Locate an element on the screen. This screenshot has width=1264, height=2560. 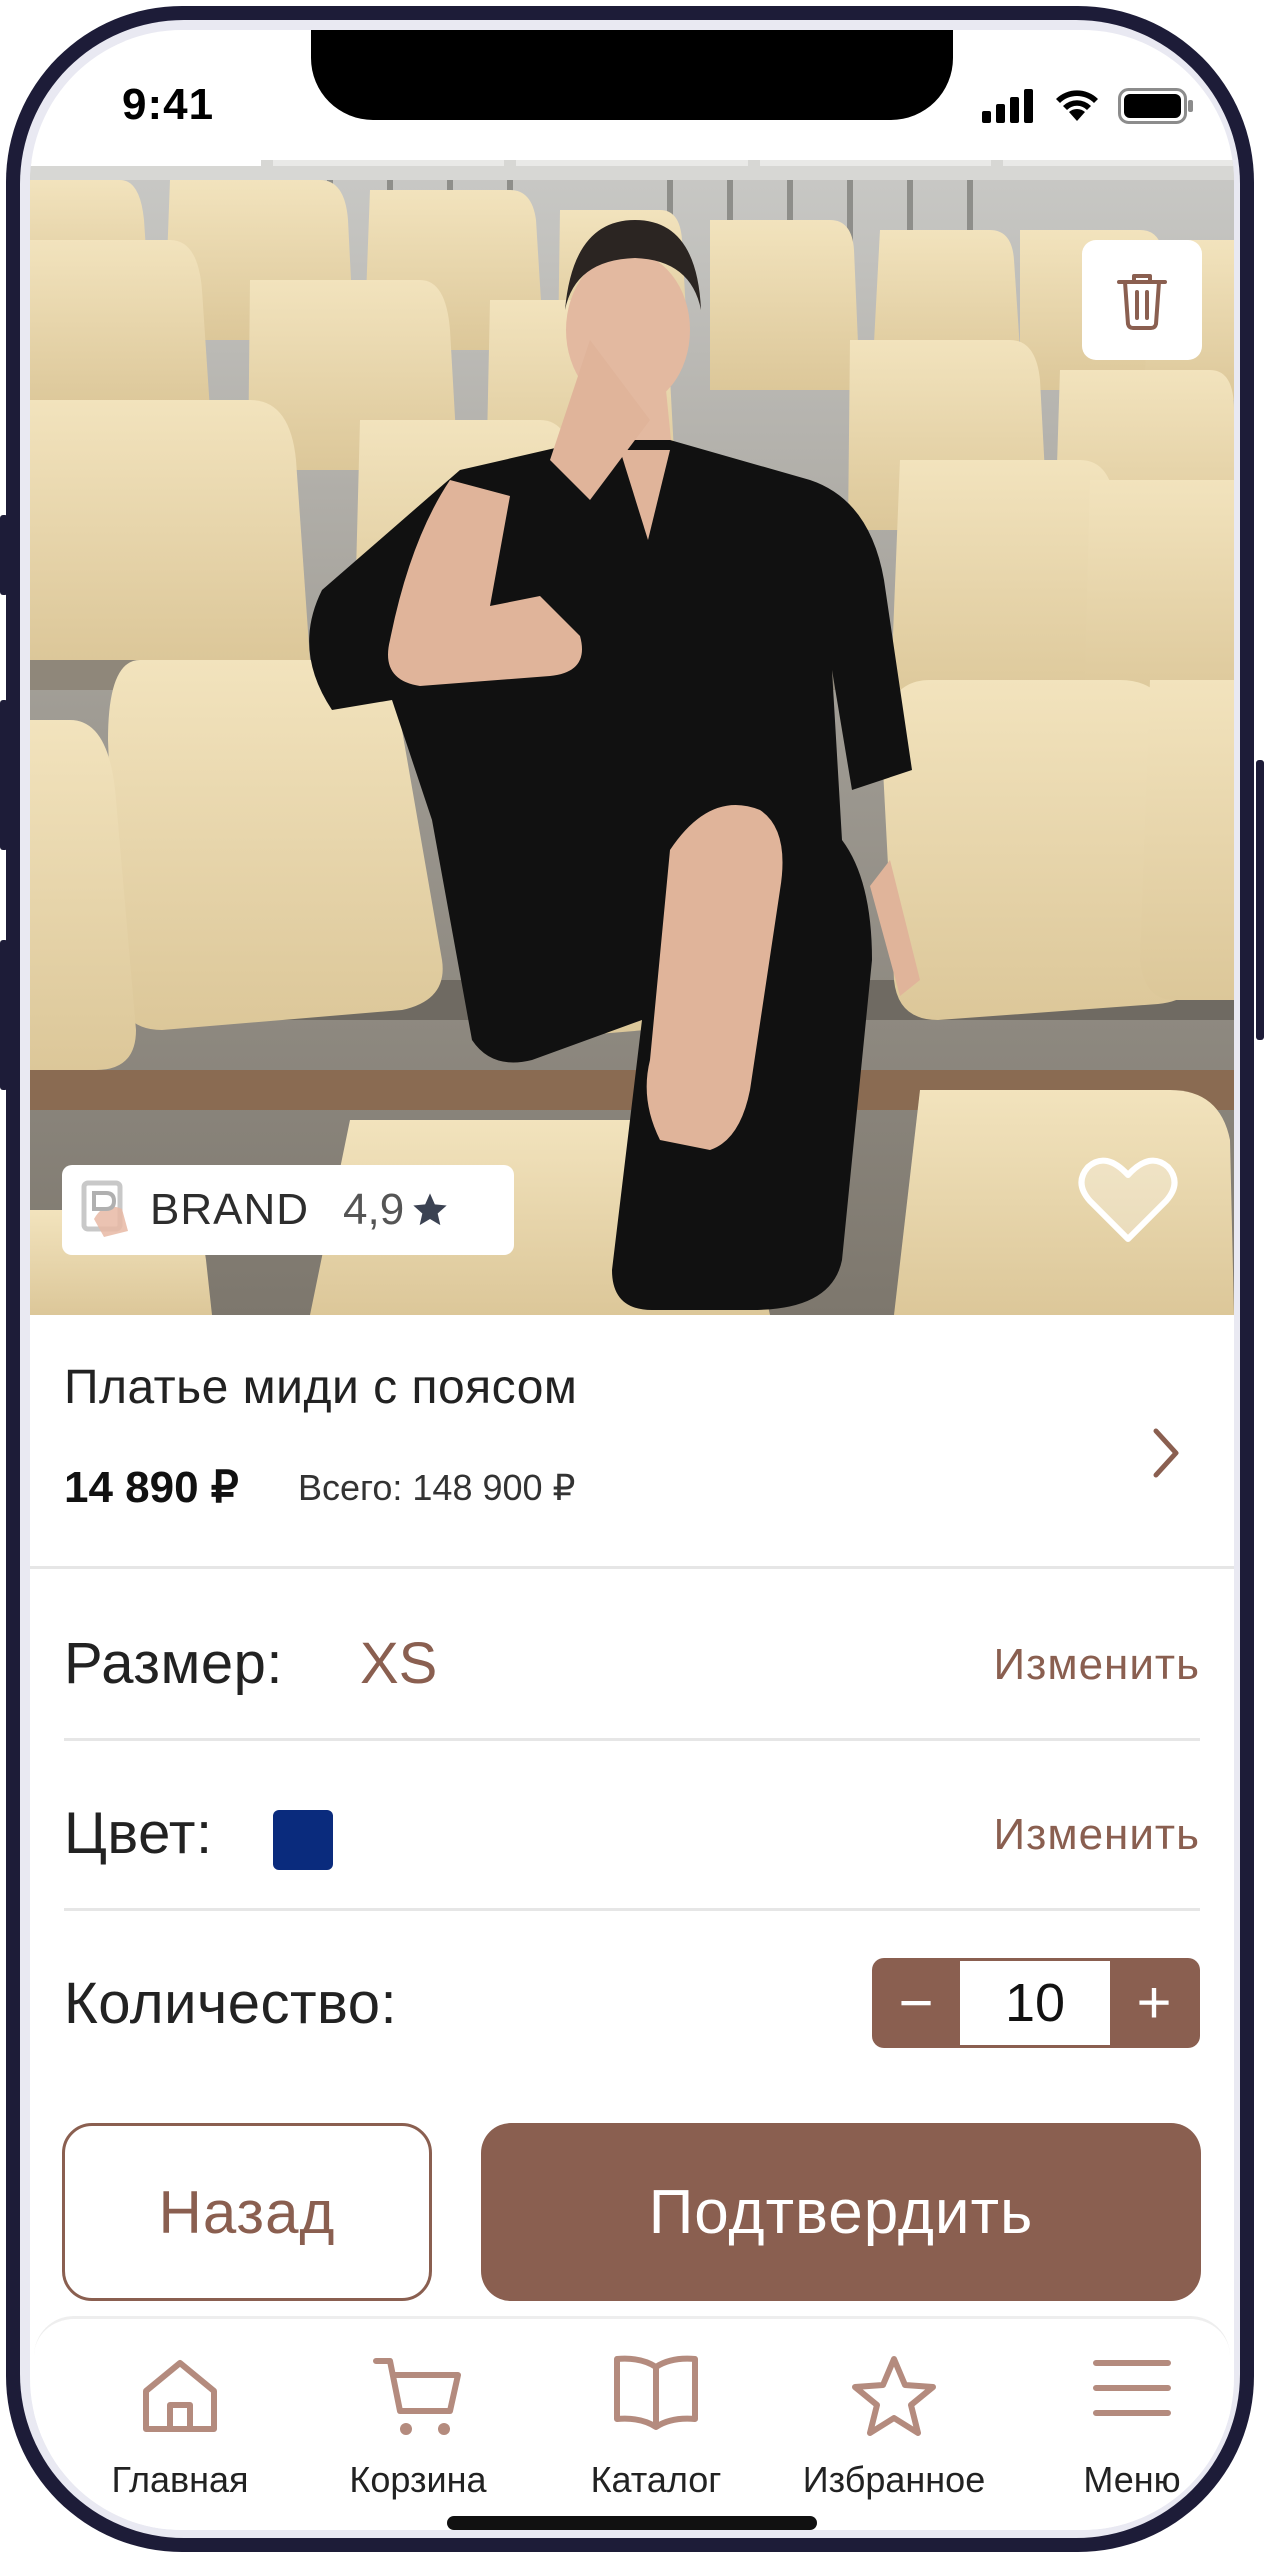
star-icon is located at coordinates (894, 2396).